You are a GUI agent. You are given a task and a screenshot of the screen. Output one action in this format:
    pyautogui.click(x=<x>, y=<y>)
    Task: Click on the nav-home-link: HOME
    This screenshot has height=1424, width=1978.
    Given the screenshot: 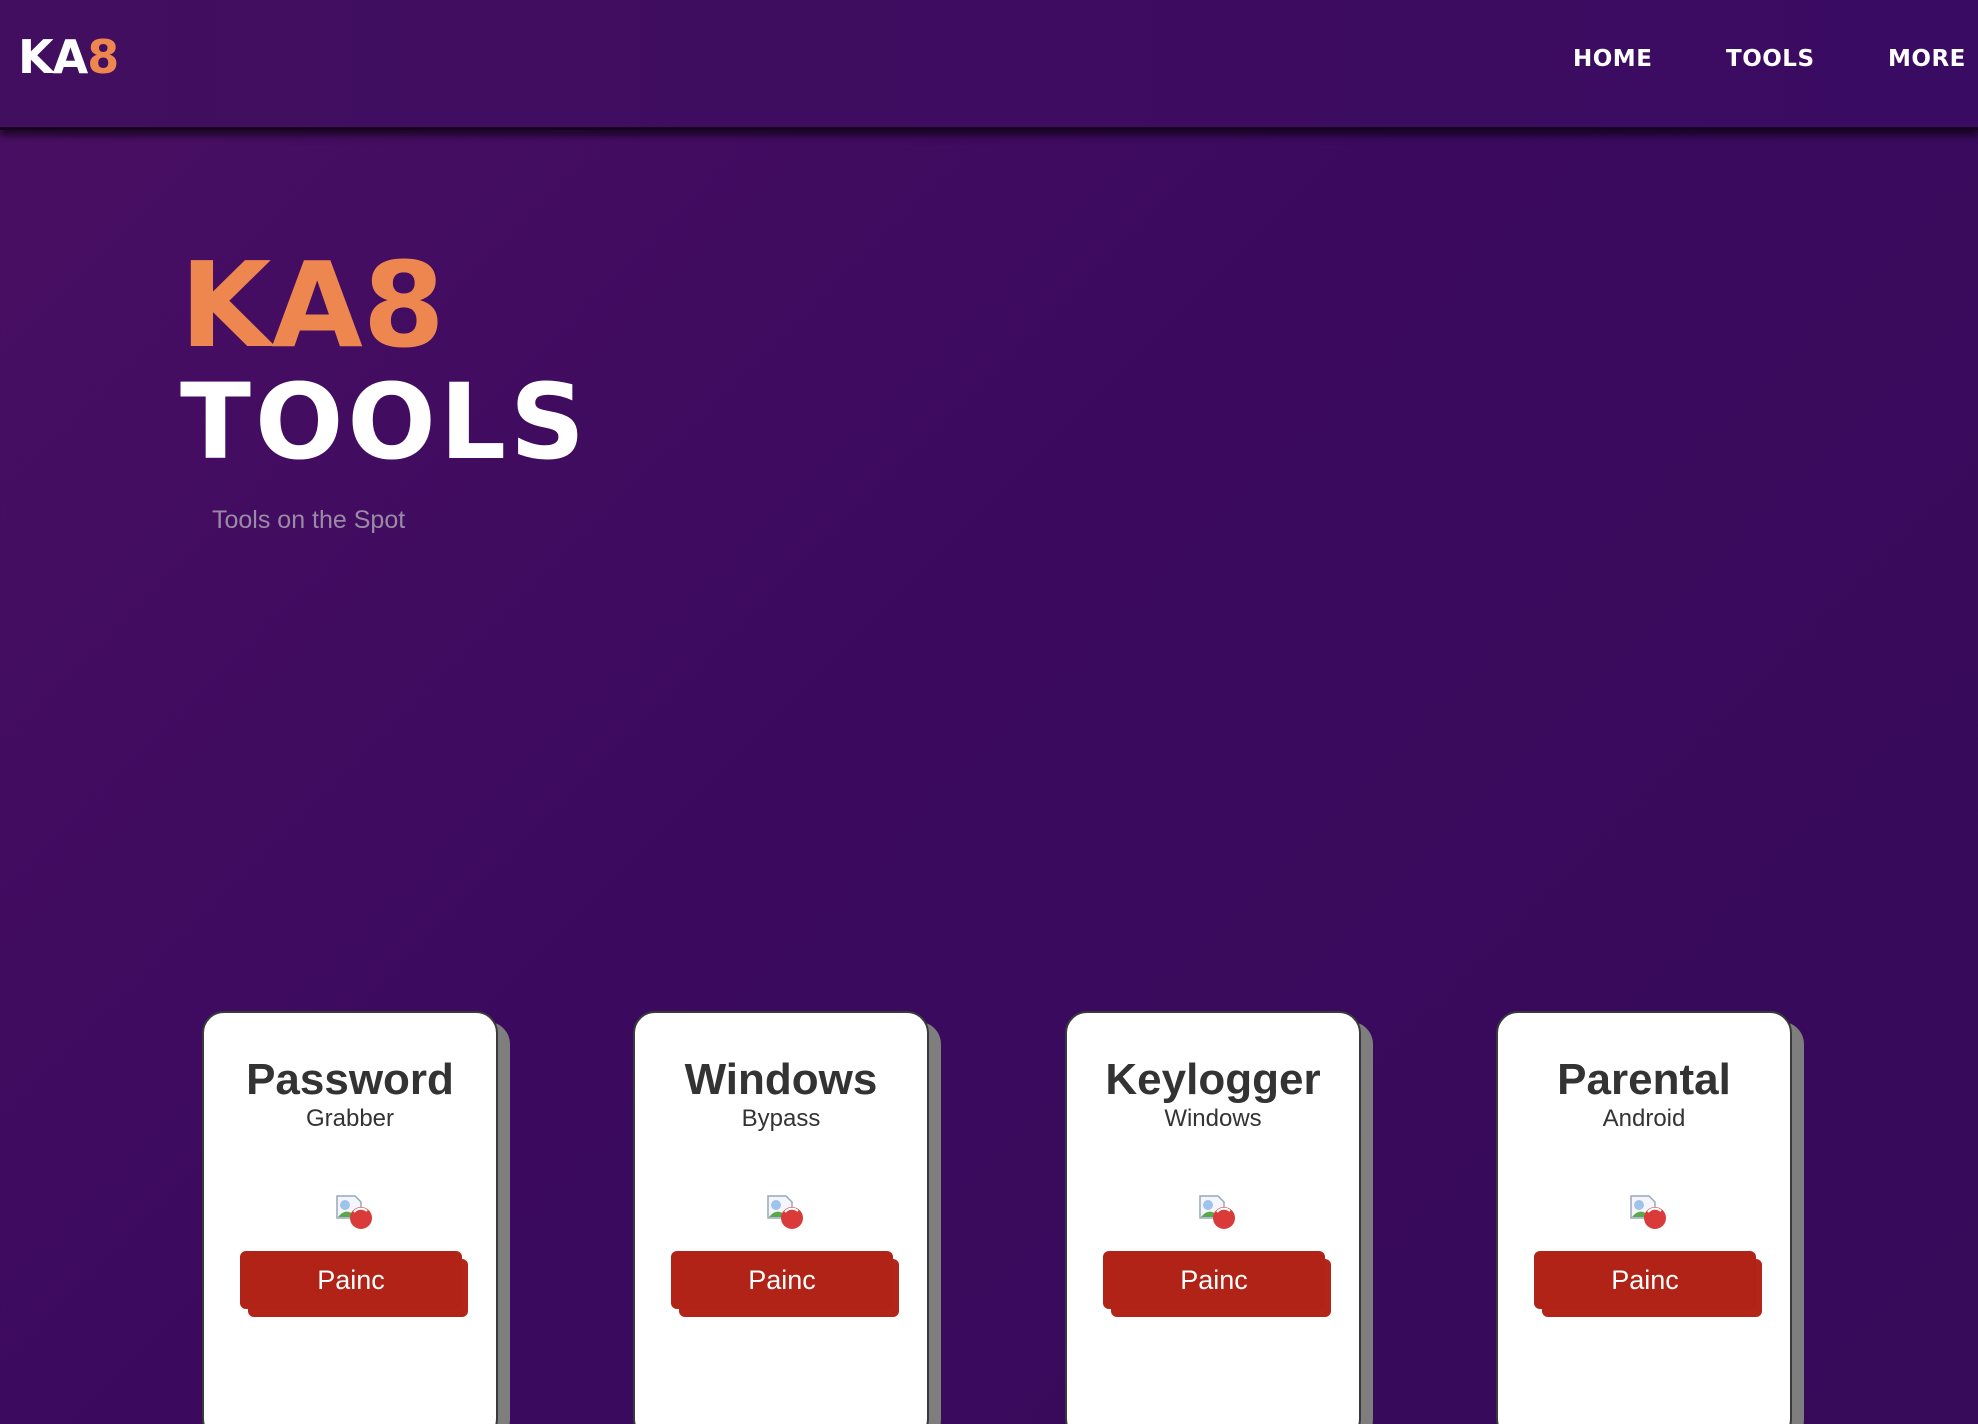 What is the action you would take?
    pyautogui.click(x=1612, y=59)
    